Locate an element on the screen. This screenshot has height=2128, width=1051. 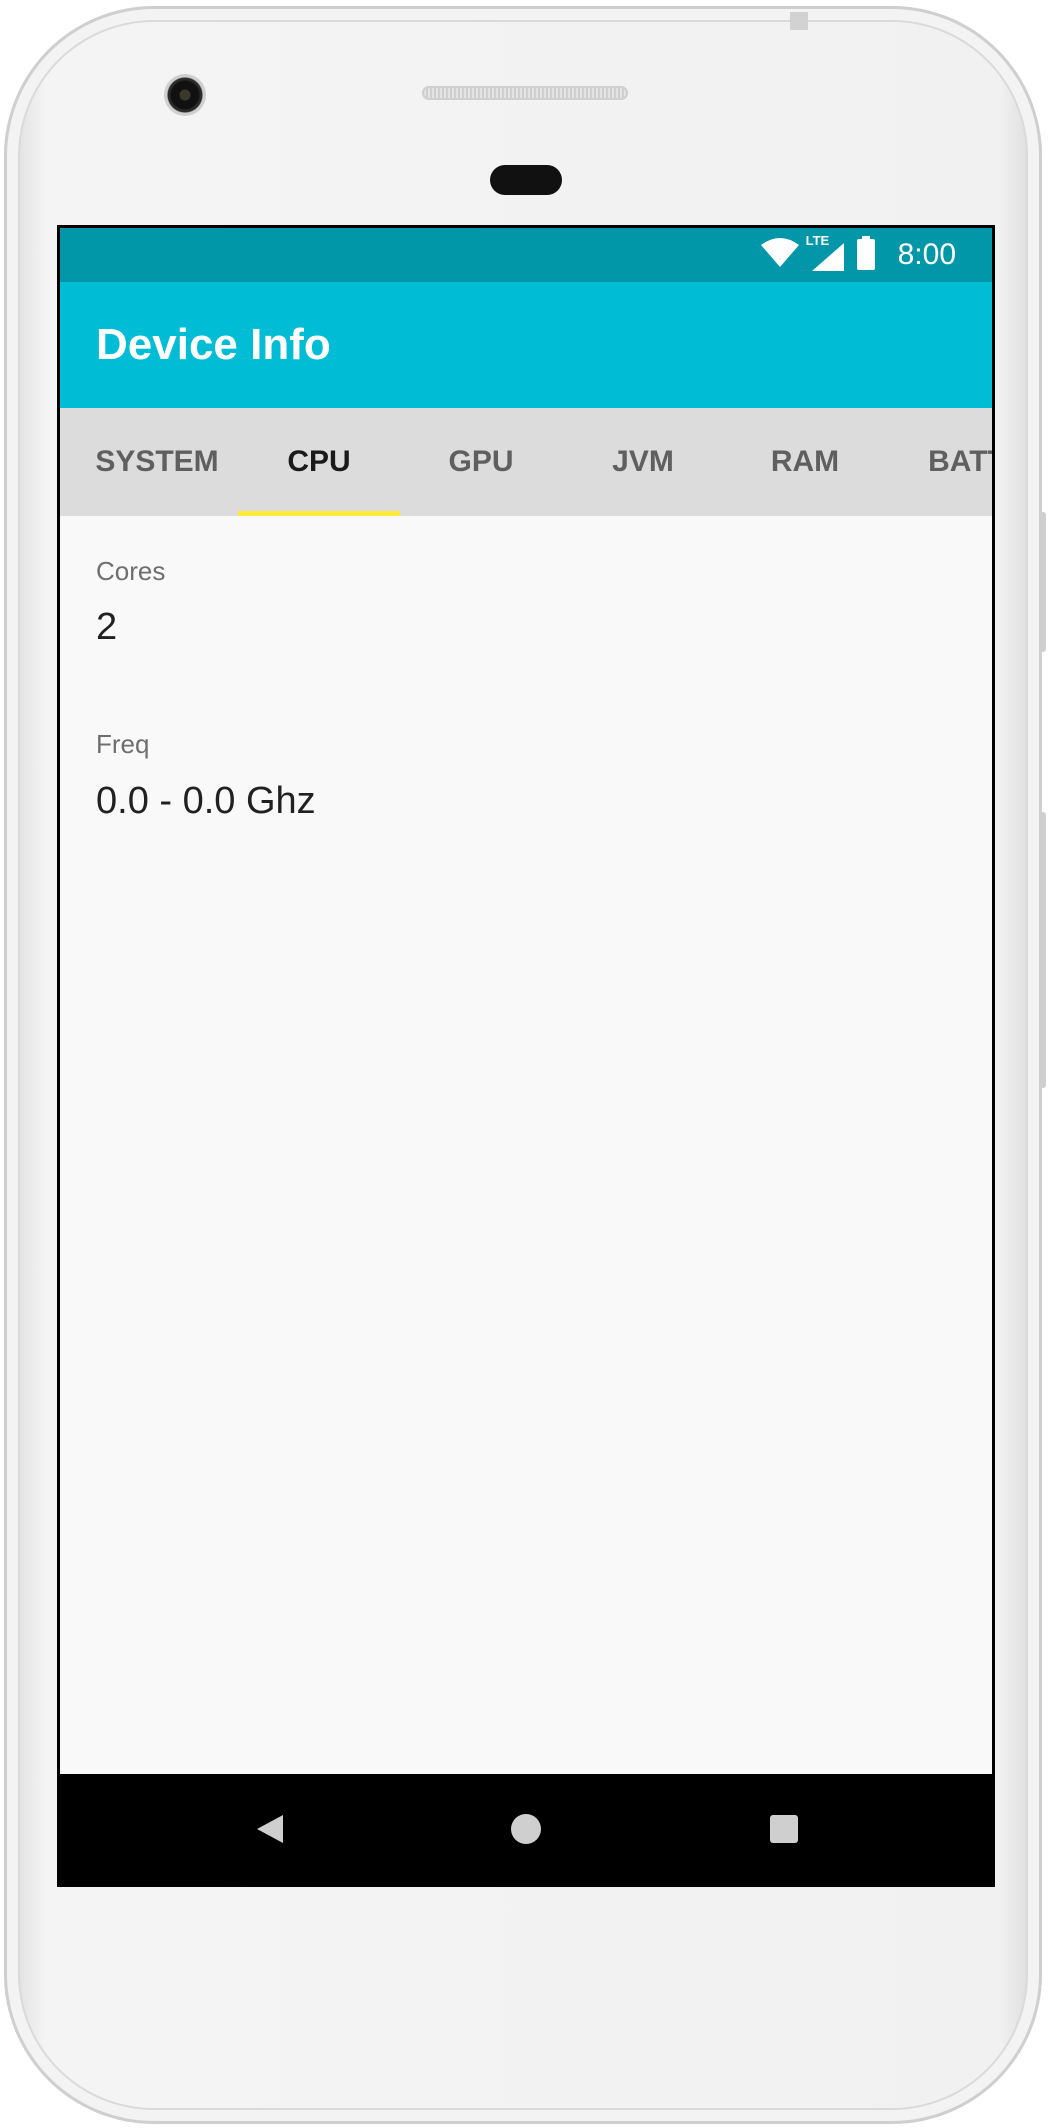
tab-battery: BATT is located at coordinates (939, 462).